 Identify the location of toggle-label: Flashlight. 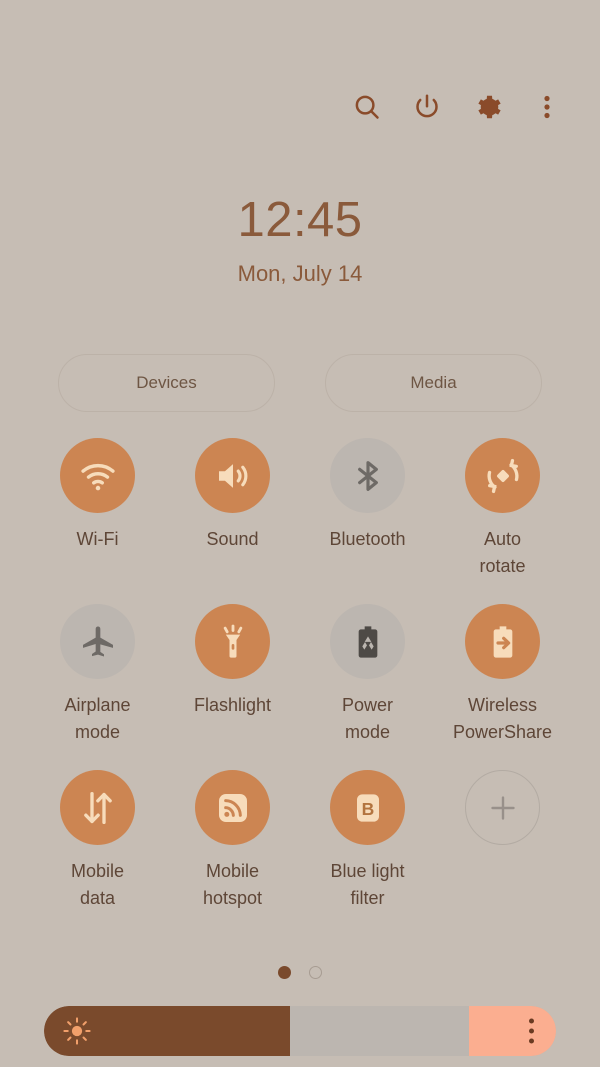
(232, 705).